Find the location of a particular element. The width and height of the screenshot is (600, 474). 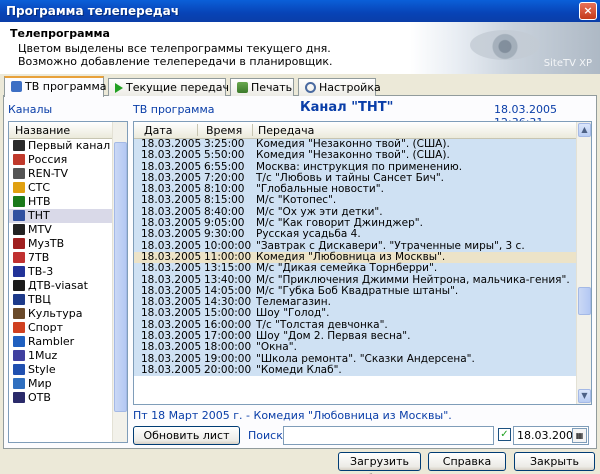

channel-name: ТВЦ is located at coordinates (39, 299).